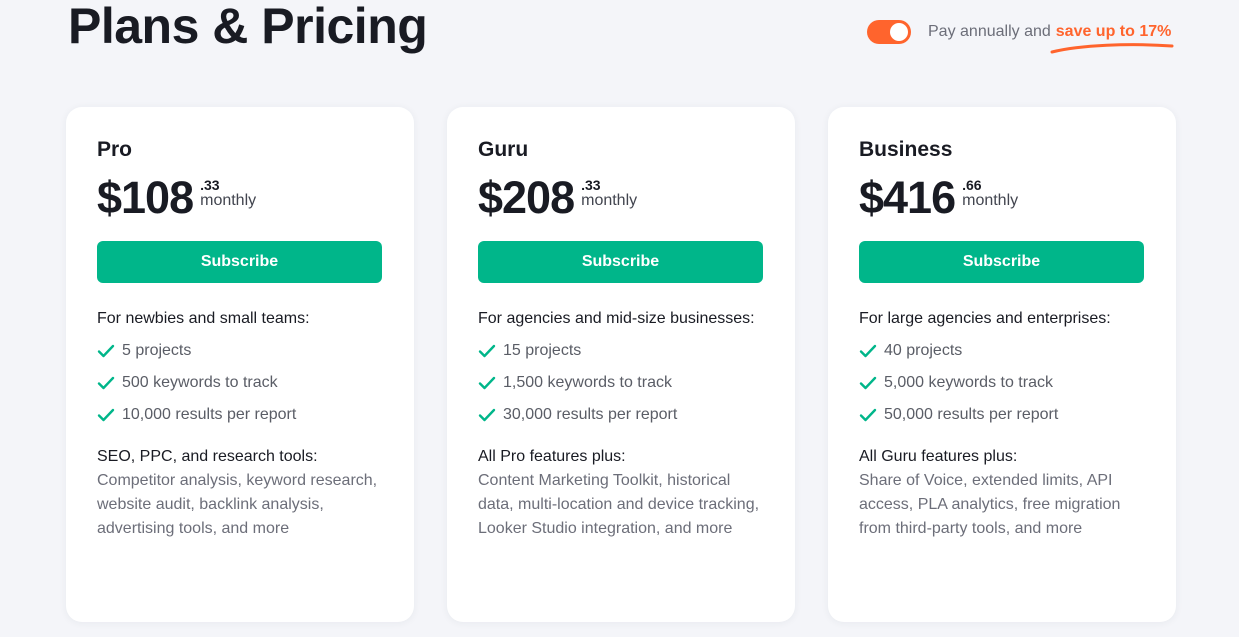  Describe the element at coordinates (899, 32) in the screenshot. I see `toggle-knob` at that location.